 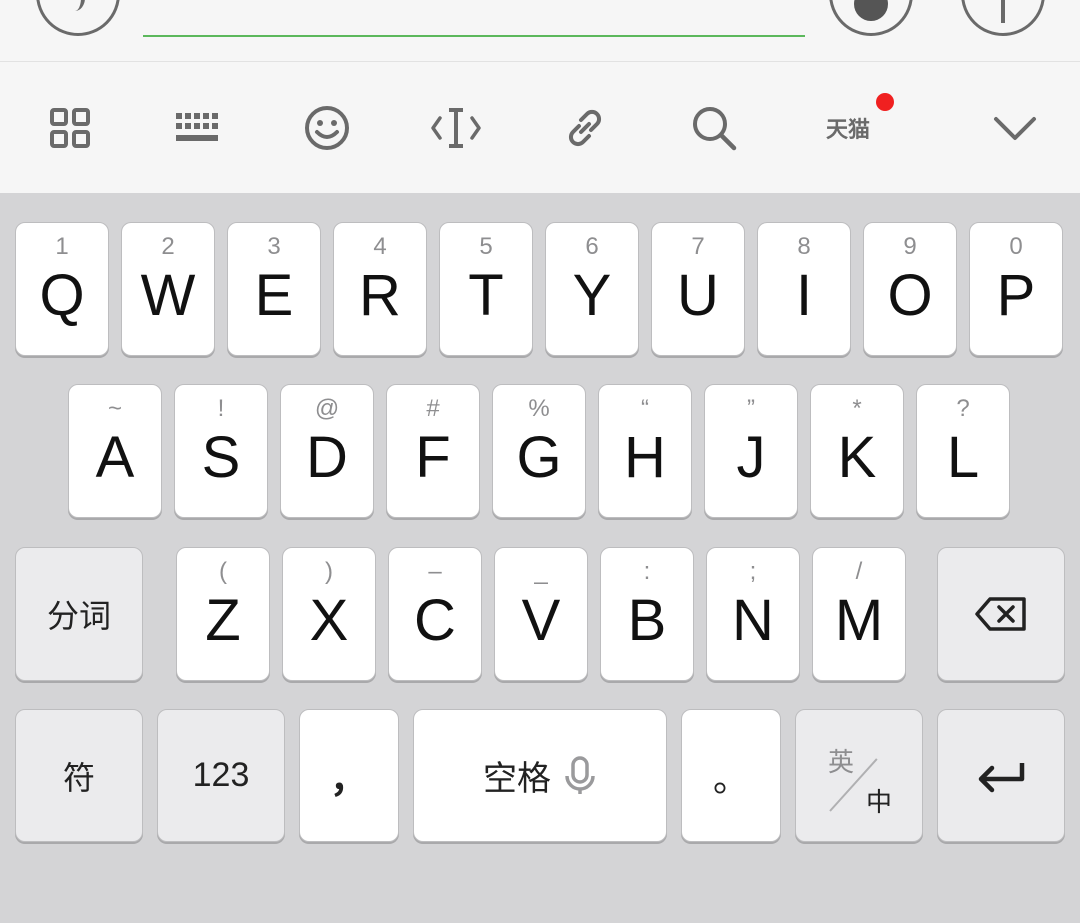 What do you see at coordinates (274, 295) in the screenshot?
I see `key-letter: E` at bounding box center [274, 295].